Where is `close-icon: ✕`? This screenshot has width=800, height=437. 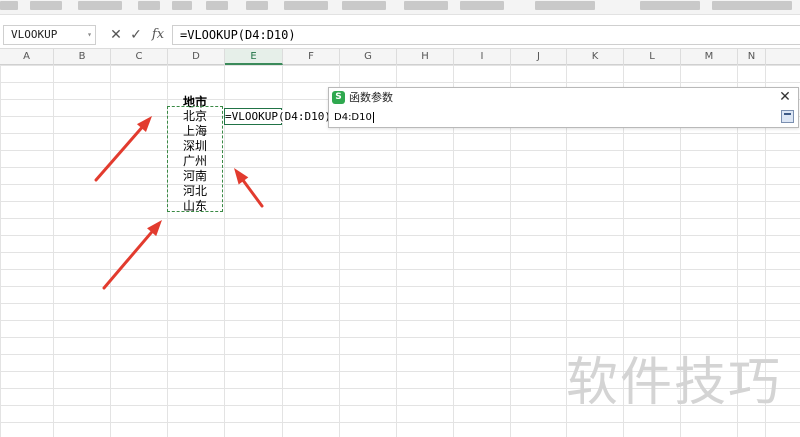 close-icon: ✕ is located at coordinates (785, 97).